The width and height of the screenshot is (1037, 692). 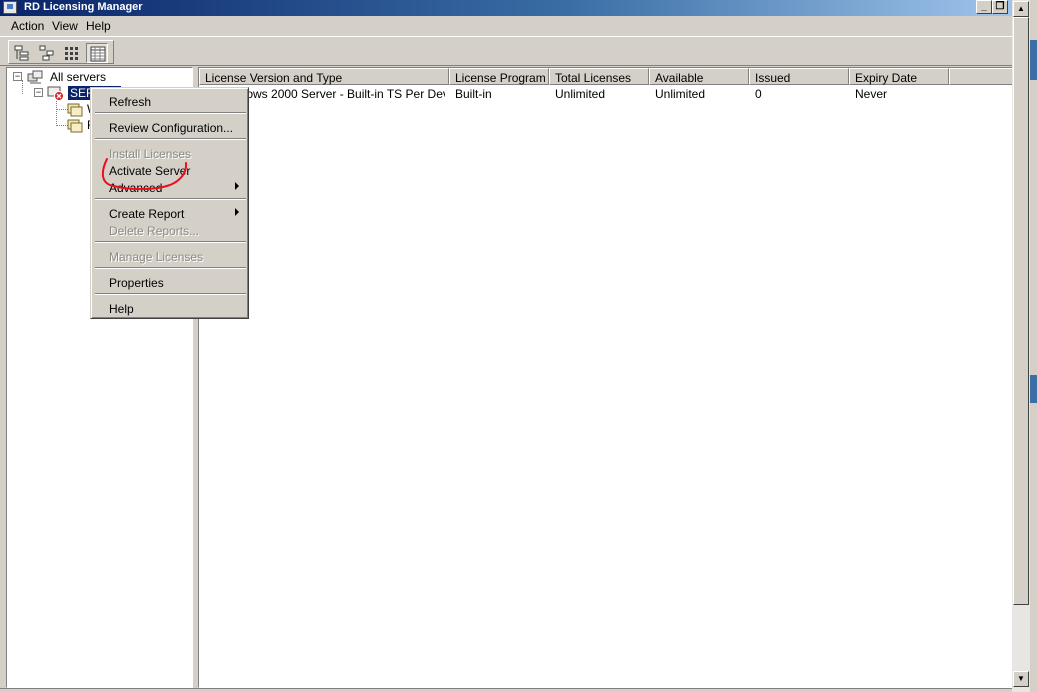 What do you see at coordinates (506, 690) in the screenshot?
I see `status-bar` at bounding box center [506, 690].